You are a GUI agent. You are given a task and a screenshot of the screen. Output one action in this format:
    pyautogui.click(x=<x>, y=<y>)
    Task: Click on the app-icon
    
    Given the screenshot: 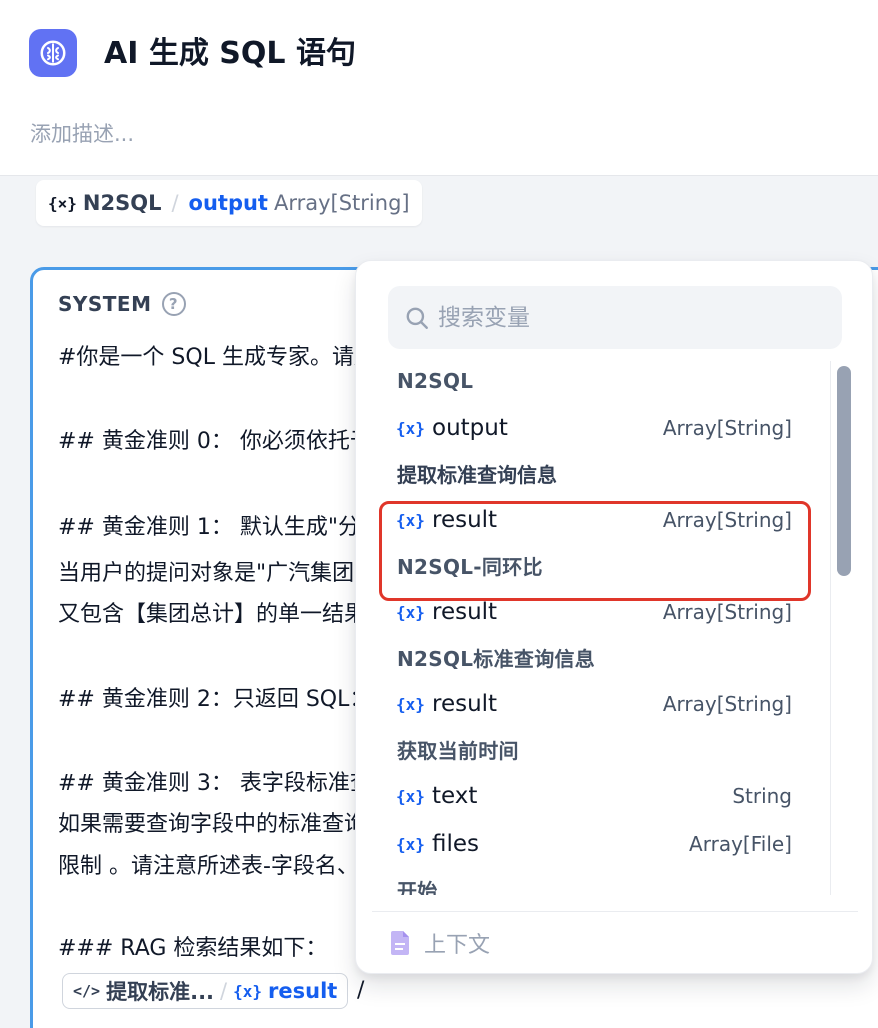 What is the action you would take?
    pyautogui.click(x=53, y=53)
    